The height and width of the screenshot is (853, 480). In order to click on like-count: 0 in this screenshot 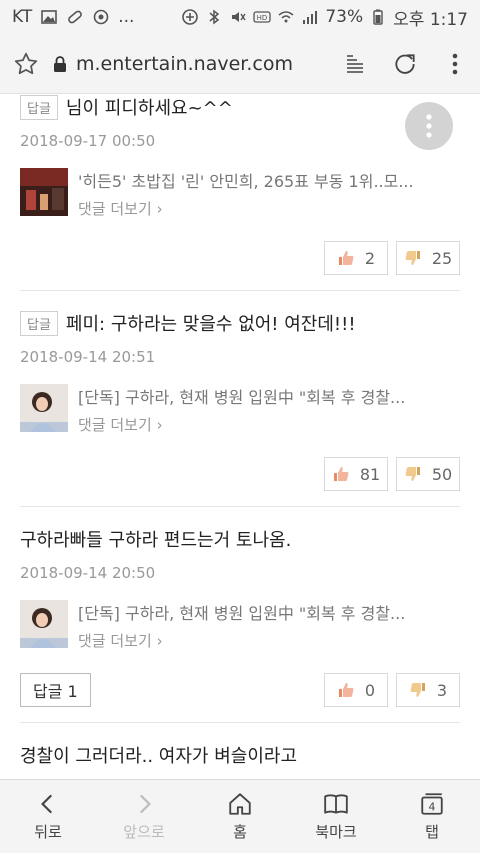, I will do `click(370, 690)`.